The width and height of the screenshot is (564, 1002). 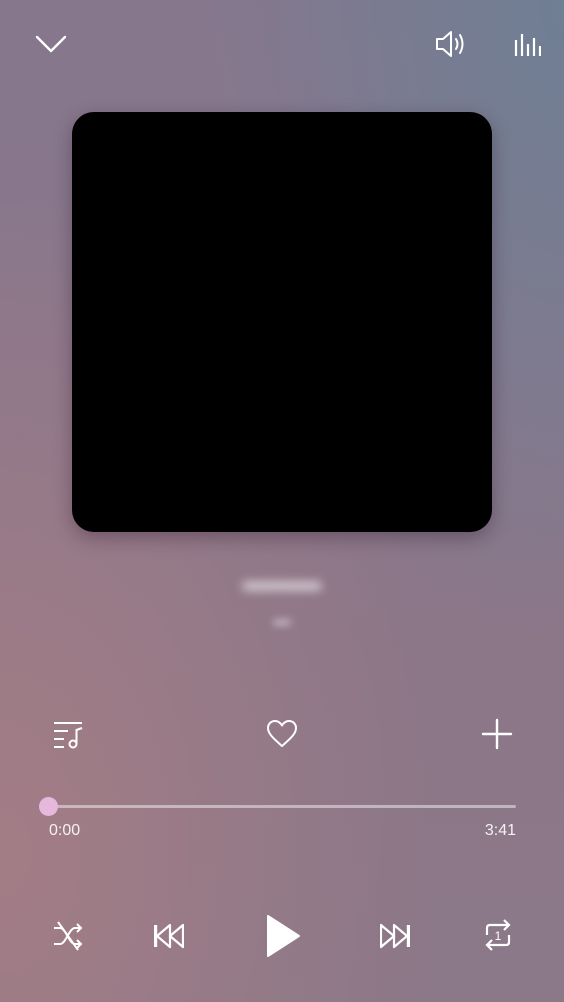 I want to click on previous-button, so click(x=168, y=936).